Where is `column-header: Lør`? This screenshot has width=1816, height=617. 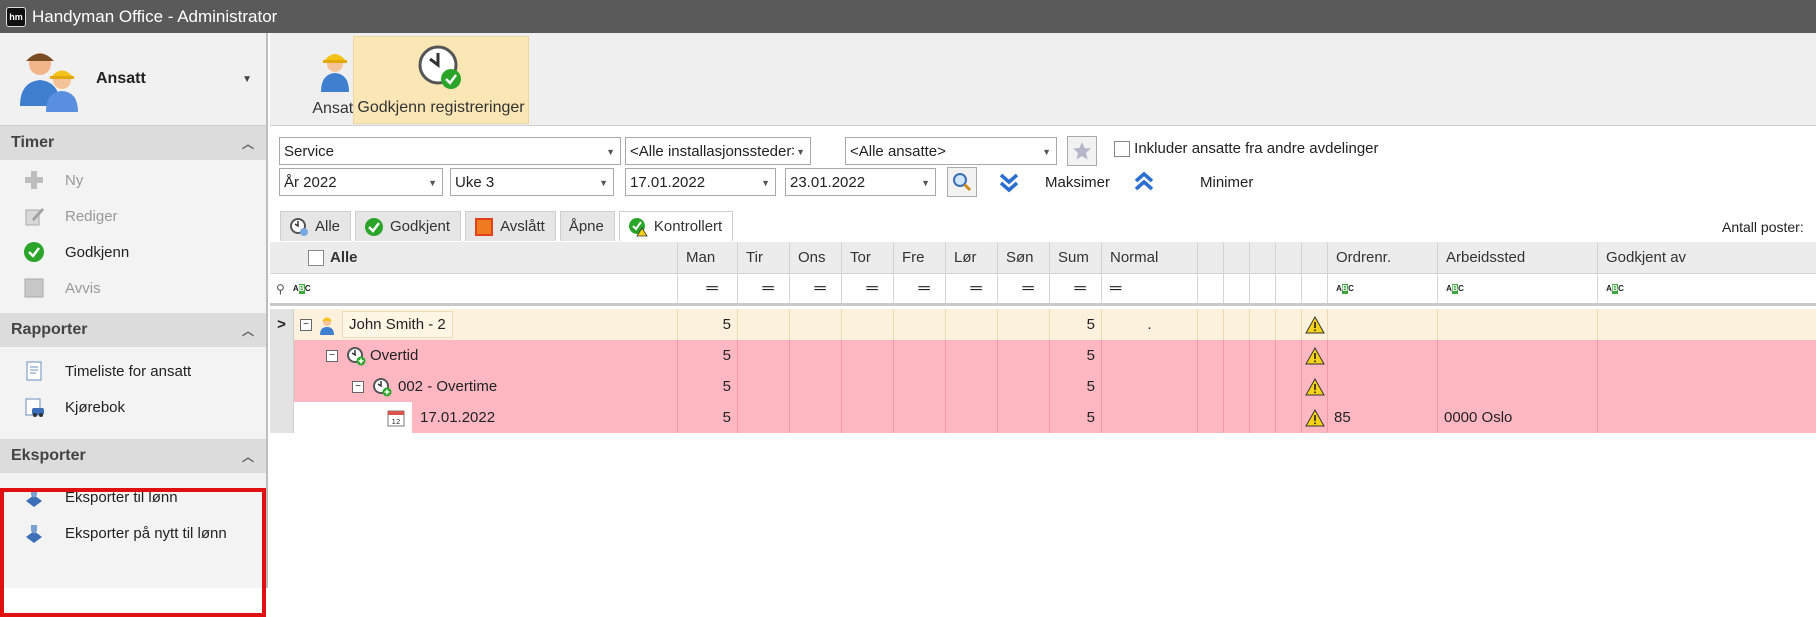
column-header: Lør is located at coordinates (972, 257).